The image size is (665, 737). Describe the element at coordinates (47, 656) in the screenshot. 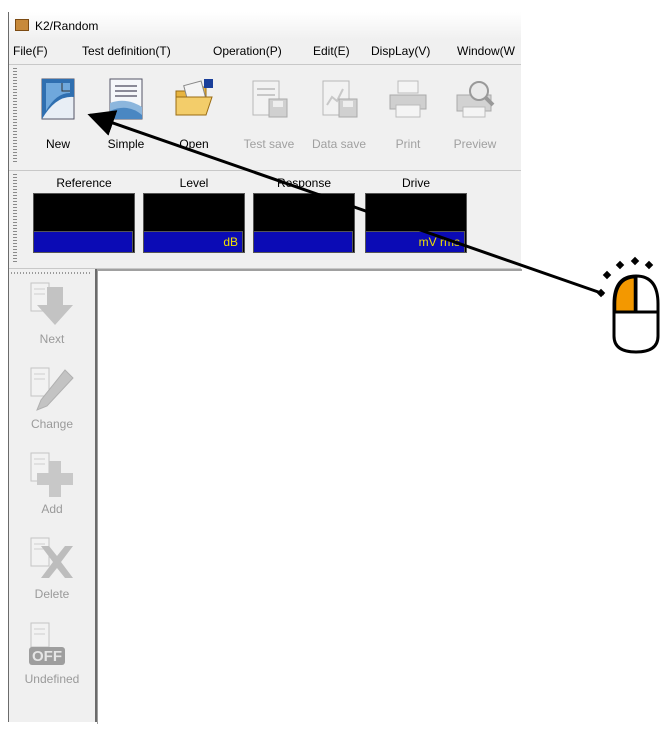

I see `off-badge-text: OFF` at that location.